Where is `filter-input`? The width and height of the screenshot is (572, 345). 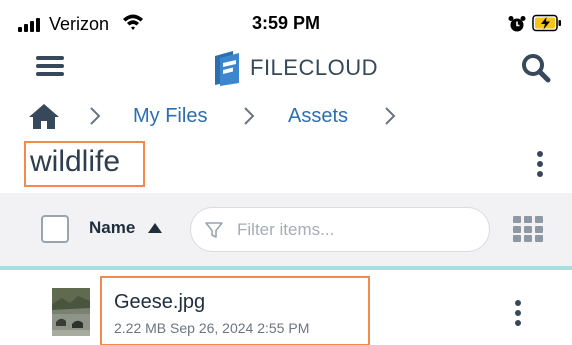
filter-input is located at coordinates (357, 229).